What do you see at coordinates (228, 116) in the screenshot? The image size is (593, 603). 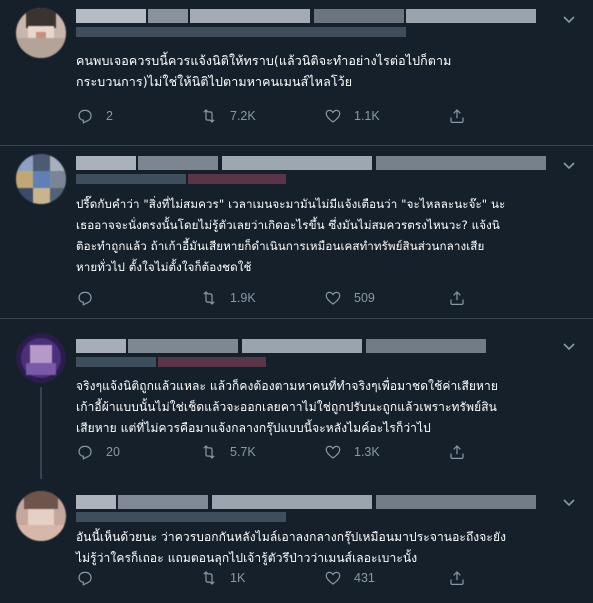 I see `retweet-button: 7.2K` at bounding box center [228, 116].